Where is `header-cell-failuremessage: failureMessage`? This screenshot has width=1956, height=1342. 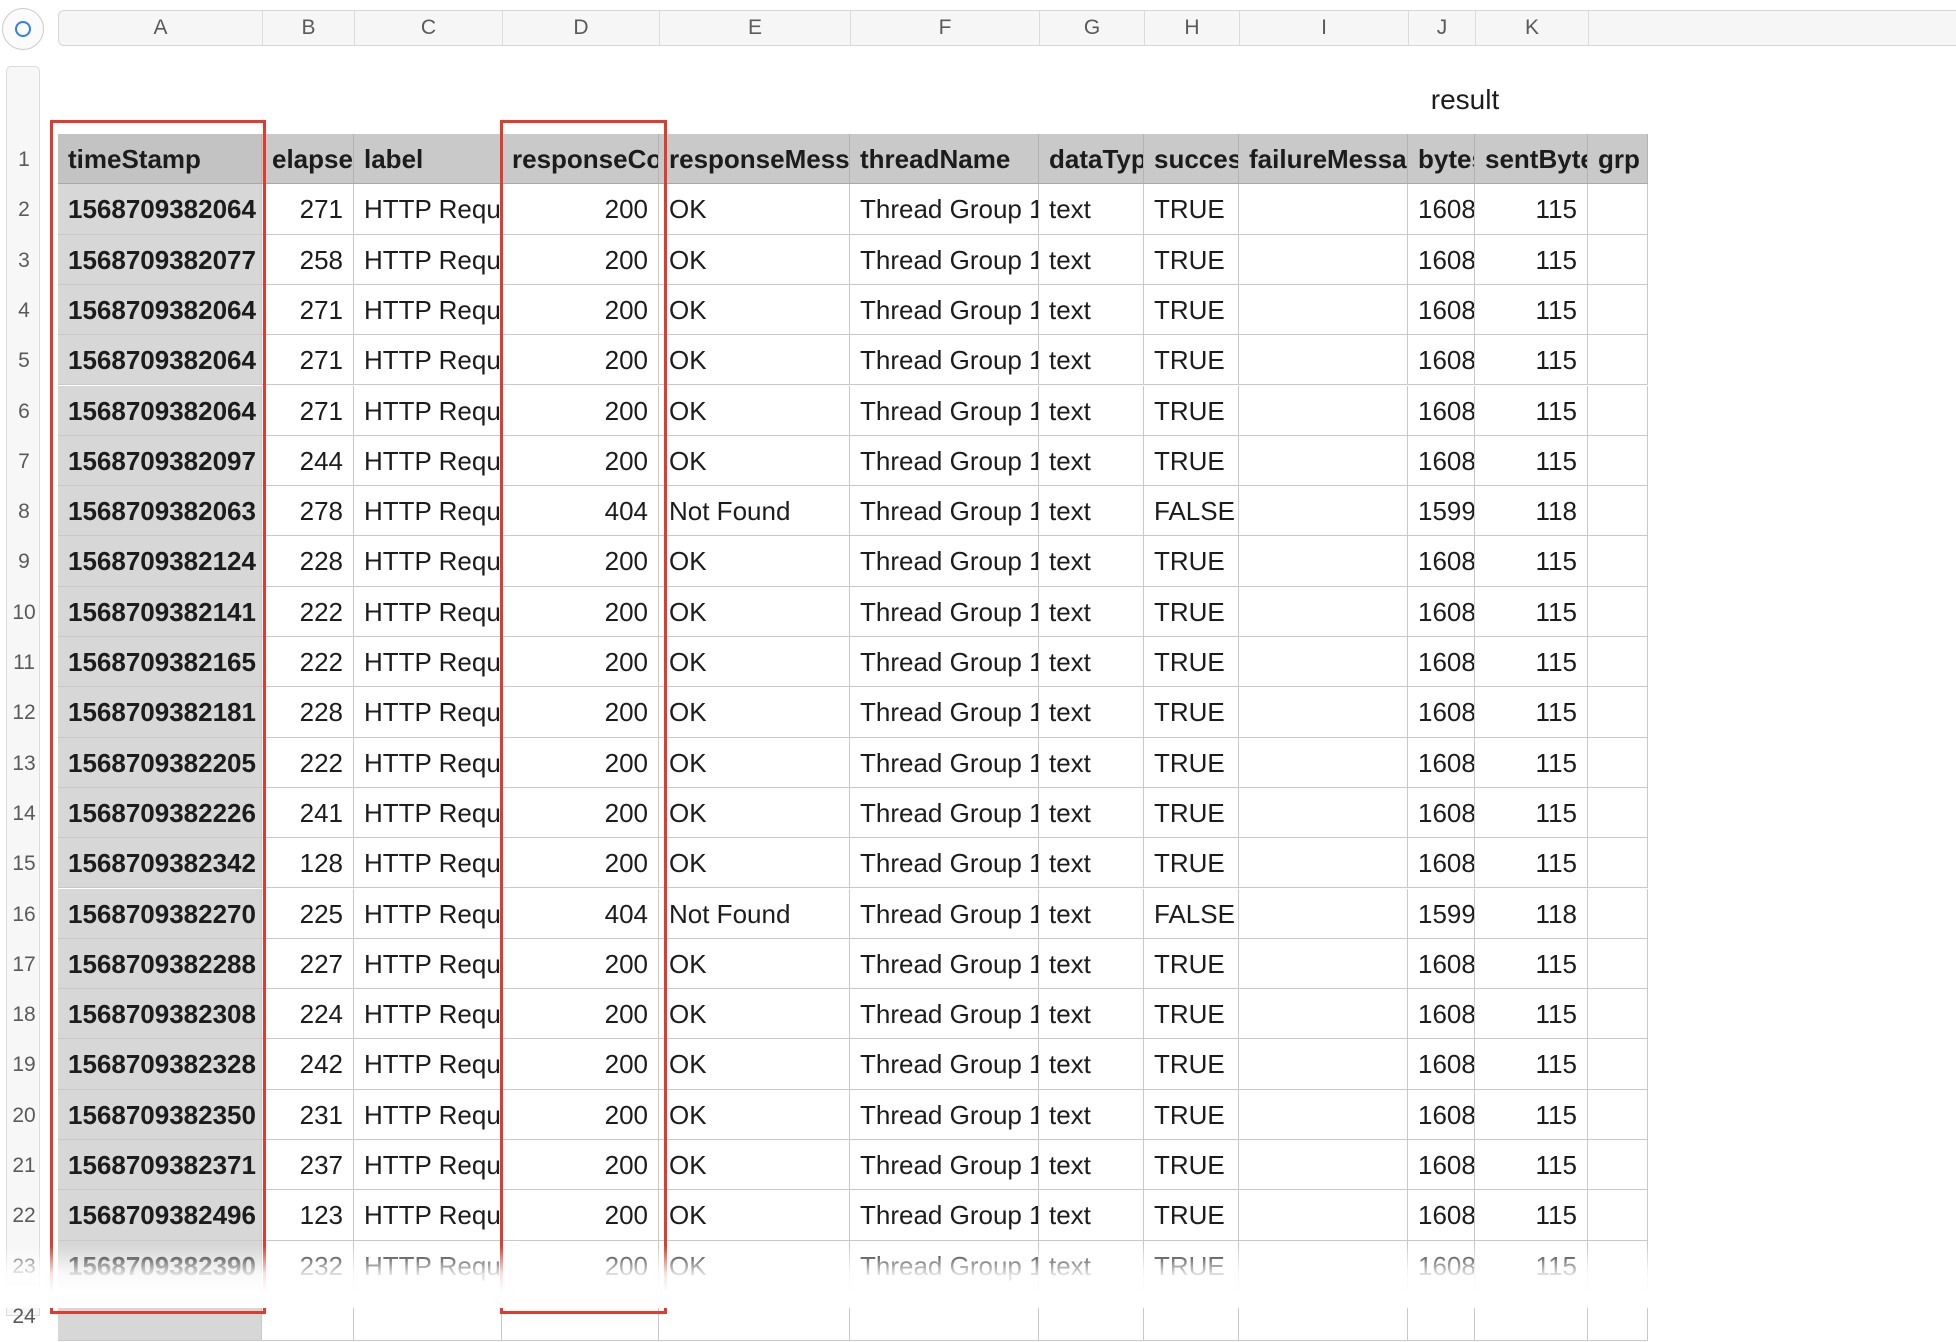
header-cell-failuremessage: failureMessage is located at coordinates (1323, 159).